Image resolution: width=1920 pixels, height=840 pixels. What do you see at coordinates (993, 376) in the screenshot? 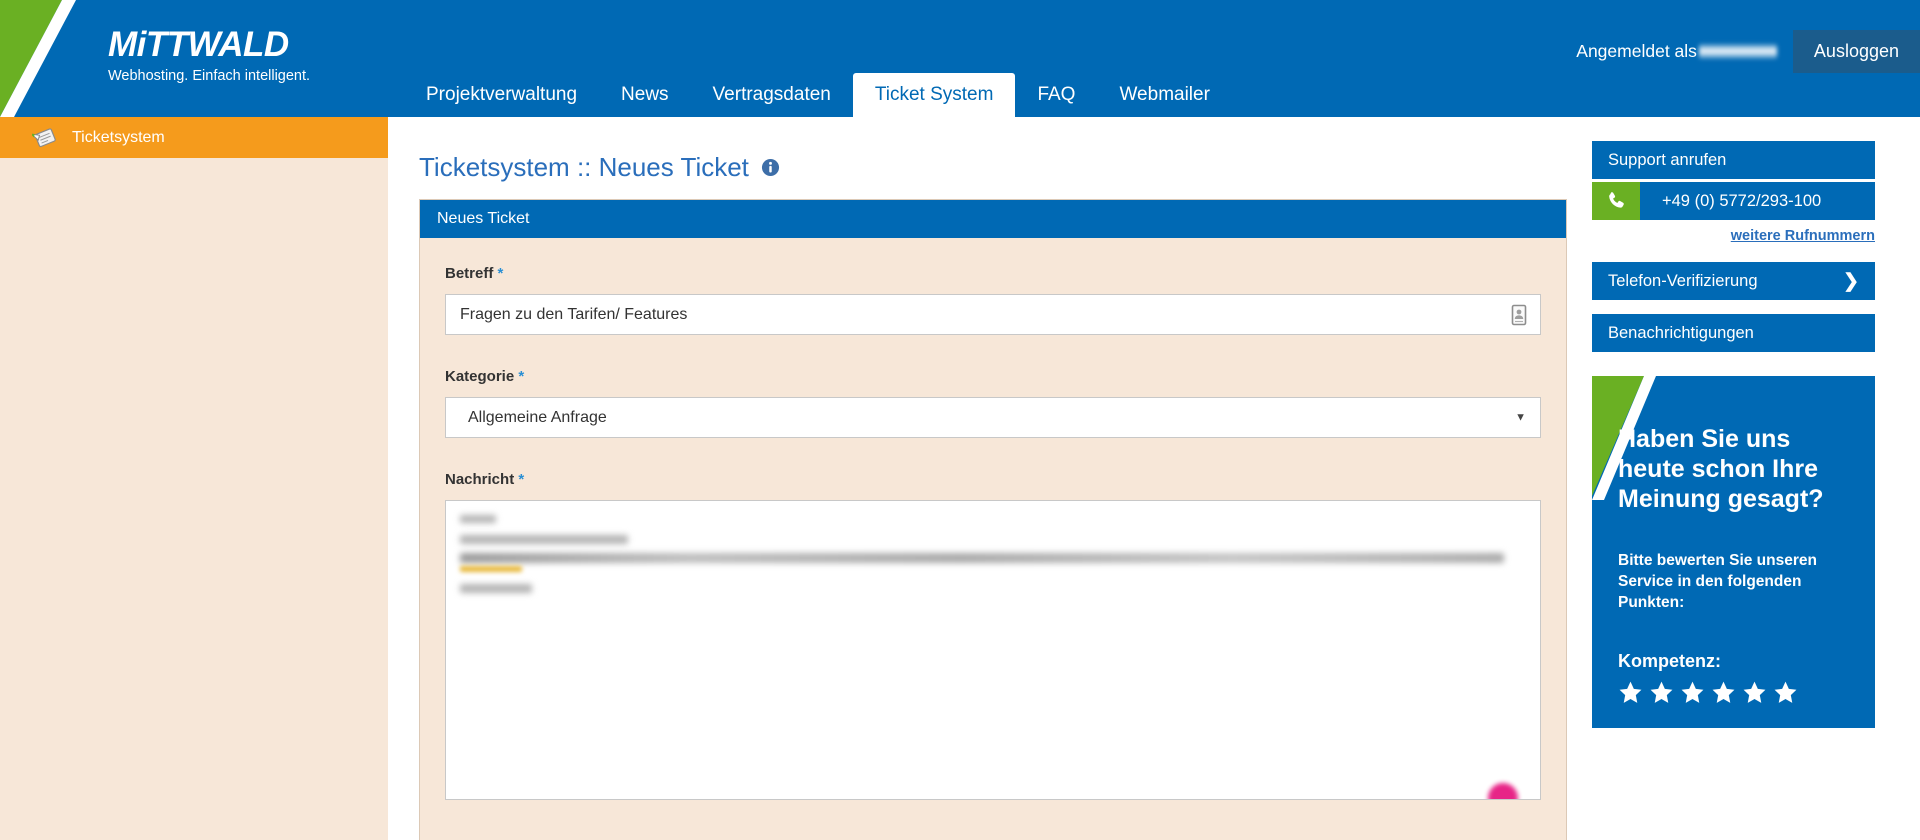
I see `kategorie-label: Kategorie *` at bounding box center [993, 376].